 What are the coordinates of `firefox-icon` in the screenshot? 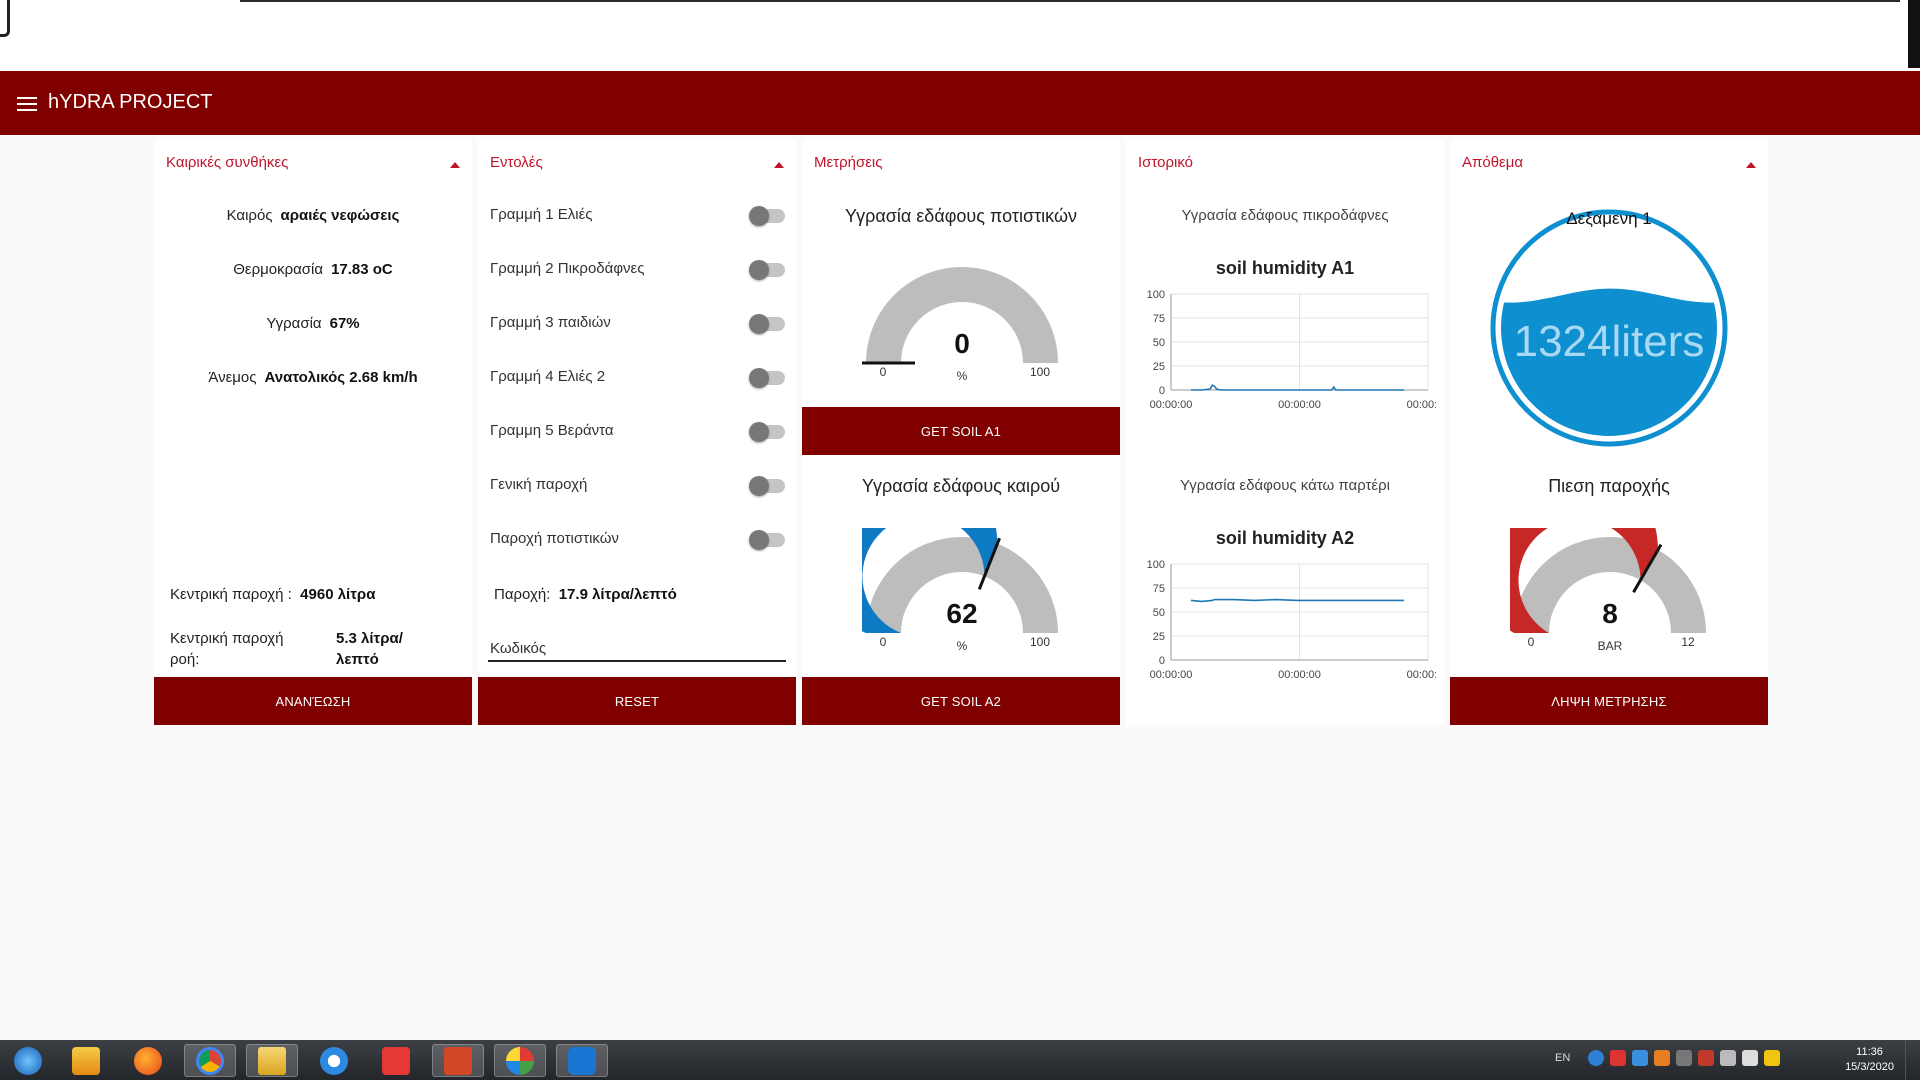 It's located at (148, 1060).